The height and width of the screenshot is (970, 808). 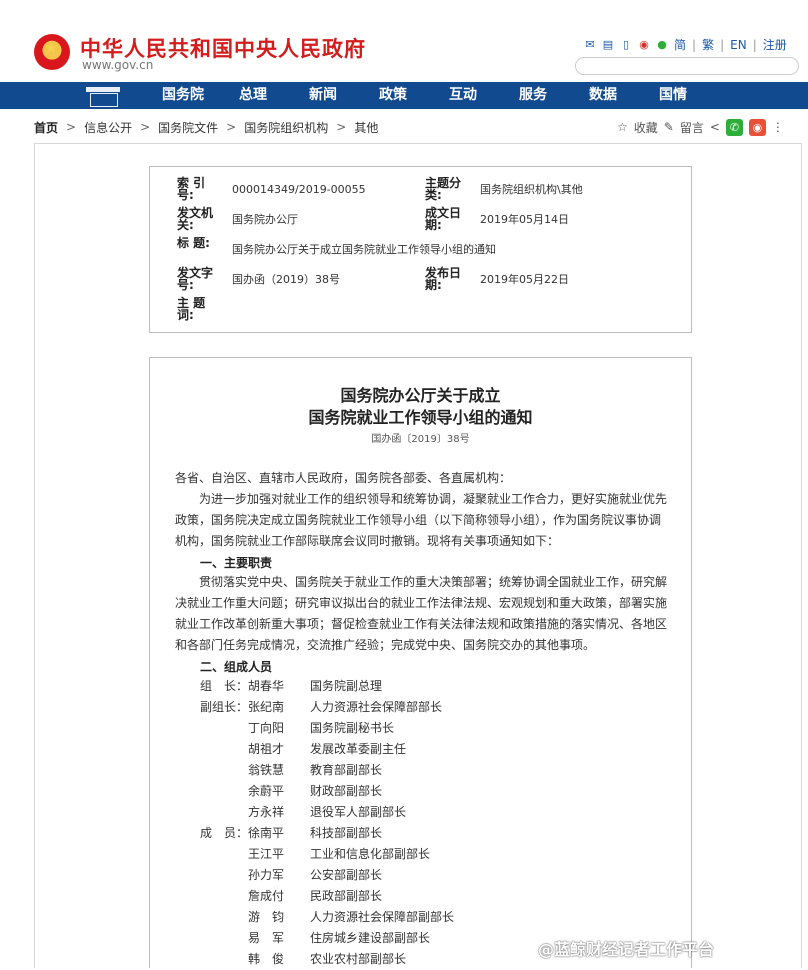 I want to click on meta-category-value: 国务院组织机构\其他, so click(x=531, y=189).